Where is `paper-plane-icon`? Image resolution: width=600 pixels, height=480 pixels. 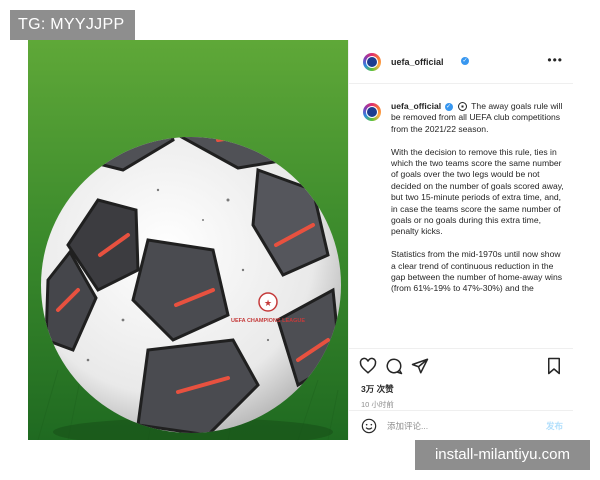
paper-plane-icon is located at coordinates (420, 368).